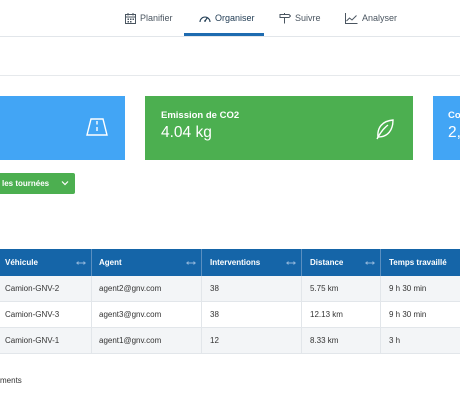 The image size is (460, 400). I want to click on column-header-agent: Agent, so click(147, 262).